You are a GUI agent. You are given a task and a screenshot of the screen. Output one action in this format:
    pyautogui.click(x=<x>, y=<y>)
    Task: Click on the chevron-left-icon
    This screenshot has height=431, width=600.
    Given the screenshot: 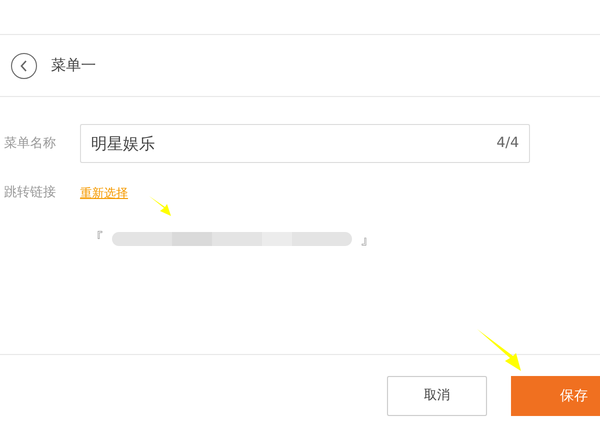 What is the action you would take?
    pyautogui.click(x=24, y=66)
    